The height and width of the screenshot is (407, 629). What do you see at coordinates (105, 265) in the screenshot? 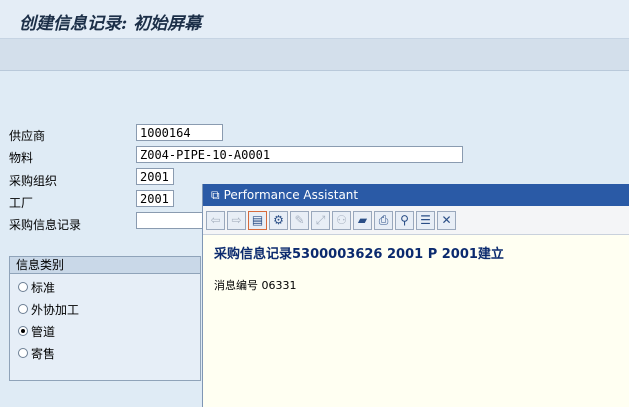
I see `info-category-title: 信息类别` at bounding box center [105, 265].